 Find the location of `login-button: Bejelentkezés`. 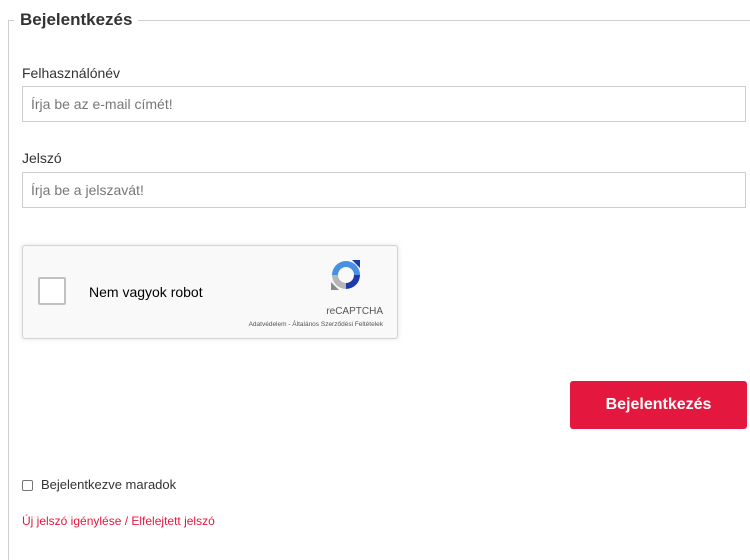

login-button: Bejelentkezés is located at coordinates (658, 405).